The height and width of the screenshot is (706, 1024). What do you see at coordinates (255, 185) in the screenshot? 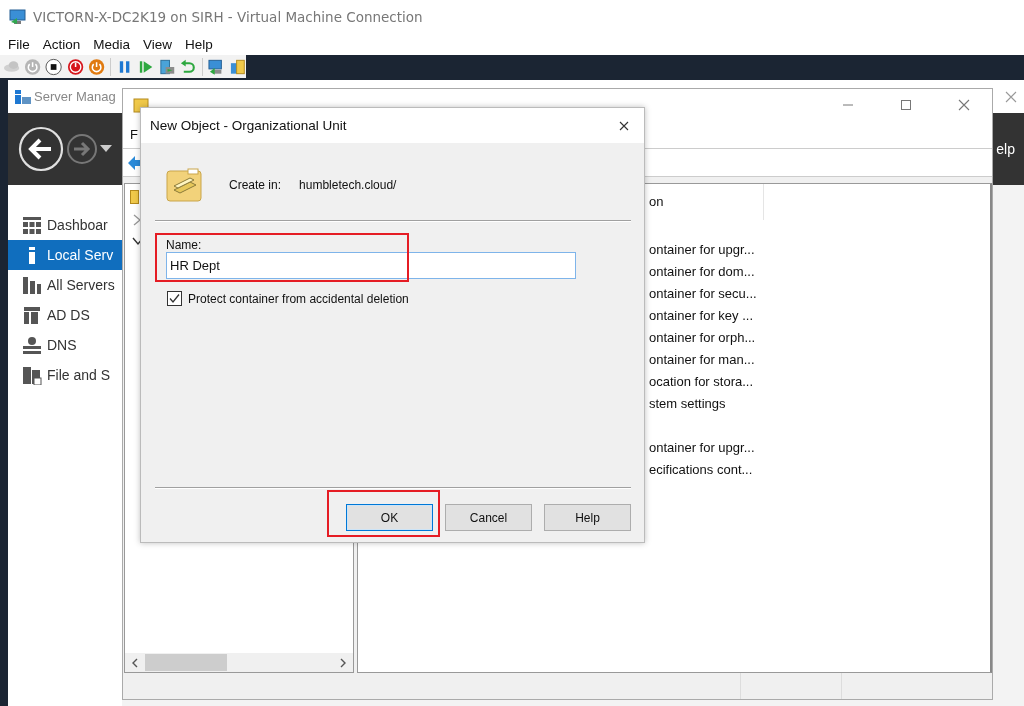
I see `create-in-label: Create in:` at bounding box center [255, 185].